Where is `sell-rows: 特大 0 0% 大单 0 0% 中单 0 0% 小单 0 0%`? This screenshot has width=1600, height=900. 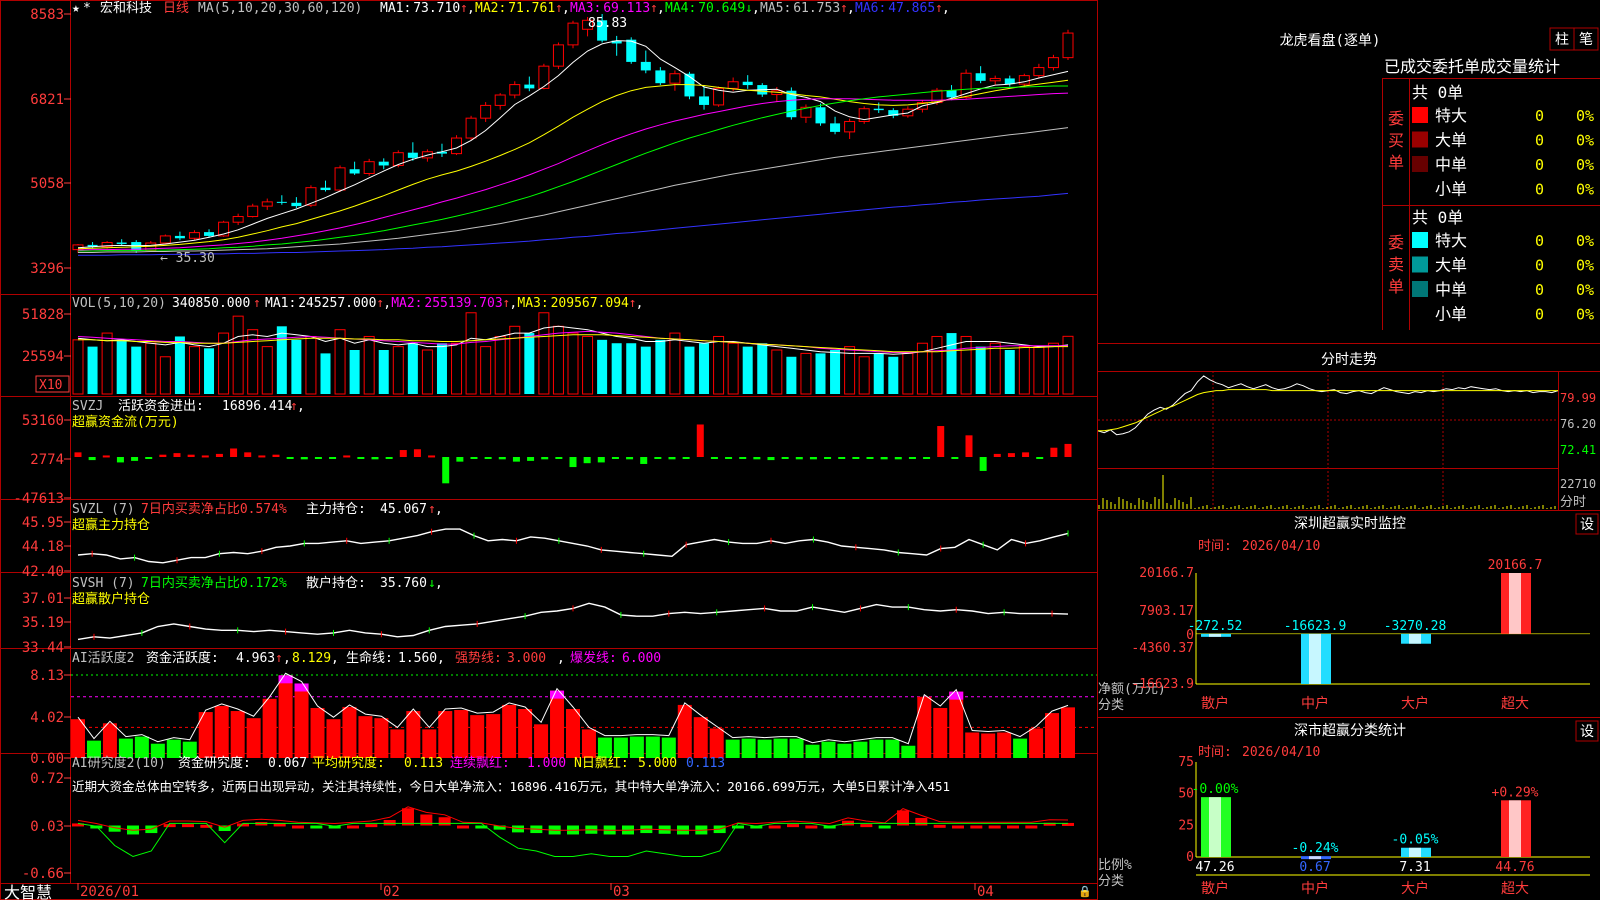
sell-rows: 特大 0 0% 大单 0 0% 中单 0 0% 小单 0 0% is located at coordinates (1503, 277).